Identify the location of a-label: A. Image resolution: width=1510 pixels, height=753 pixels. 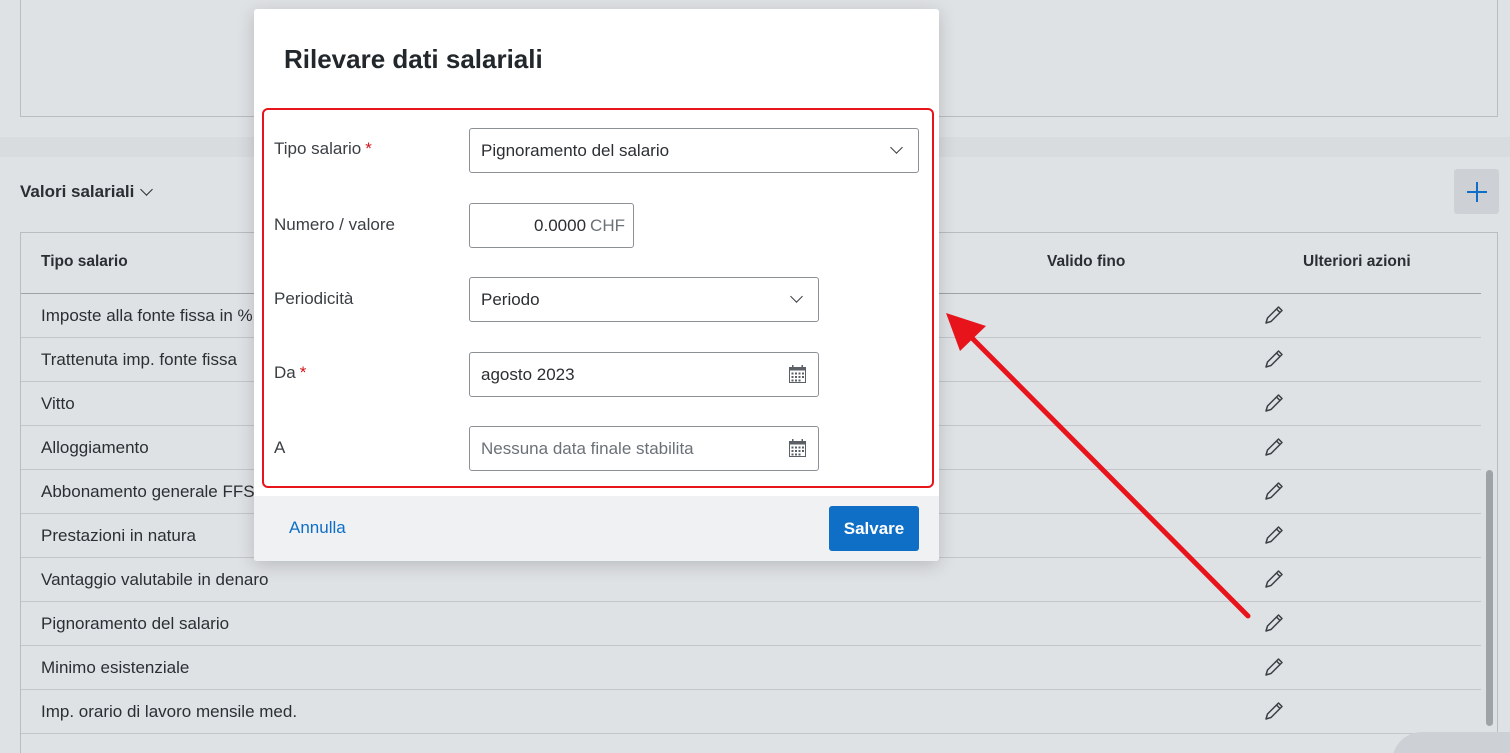
(280, 447).